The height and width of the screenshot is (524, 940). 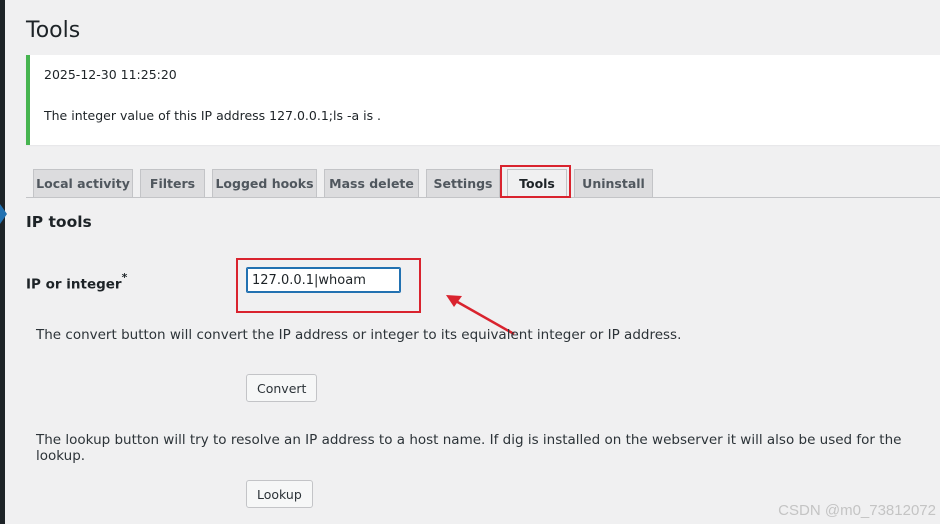 What do you see at coordinates (535, 181) in the screenshot?
I see `annotation-box-tools-tab` at bounding box center [535, 181].